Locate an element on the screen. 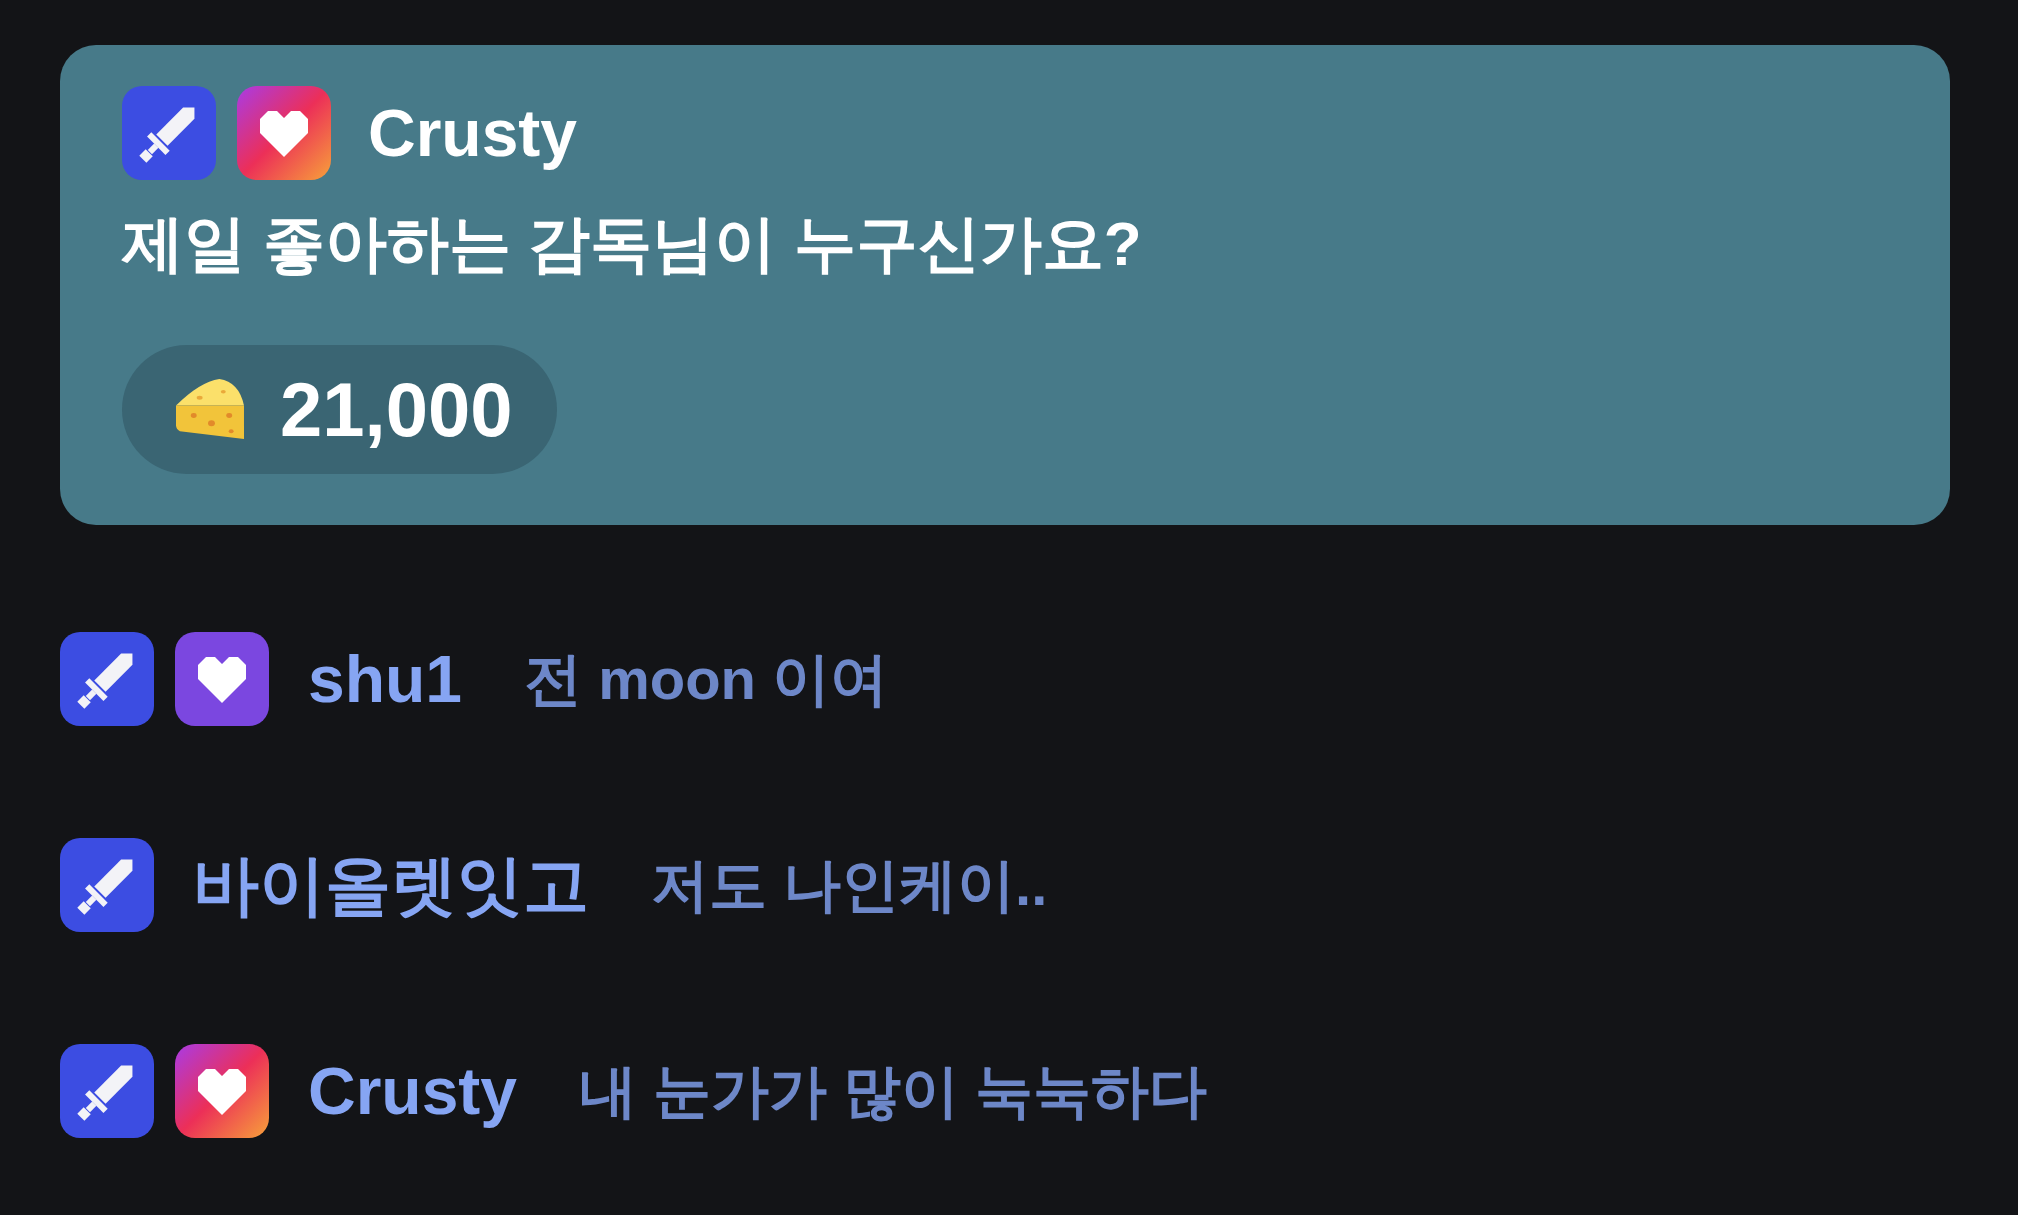  chat-message: 저도 나인케이.. is located at coordinates (849, 885).